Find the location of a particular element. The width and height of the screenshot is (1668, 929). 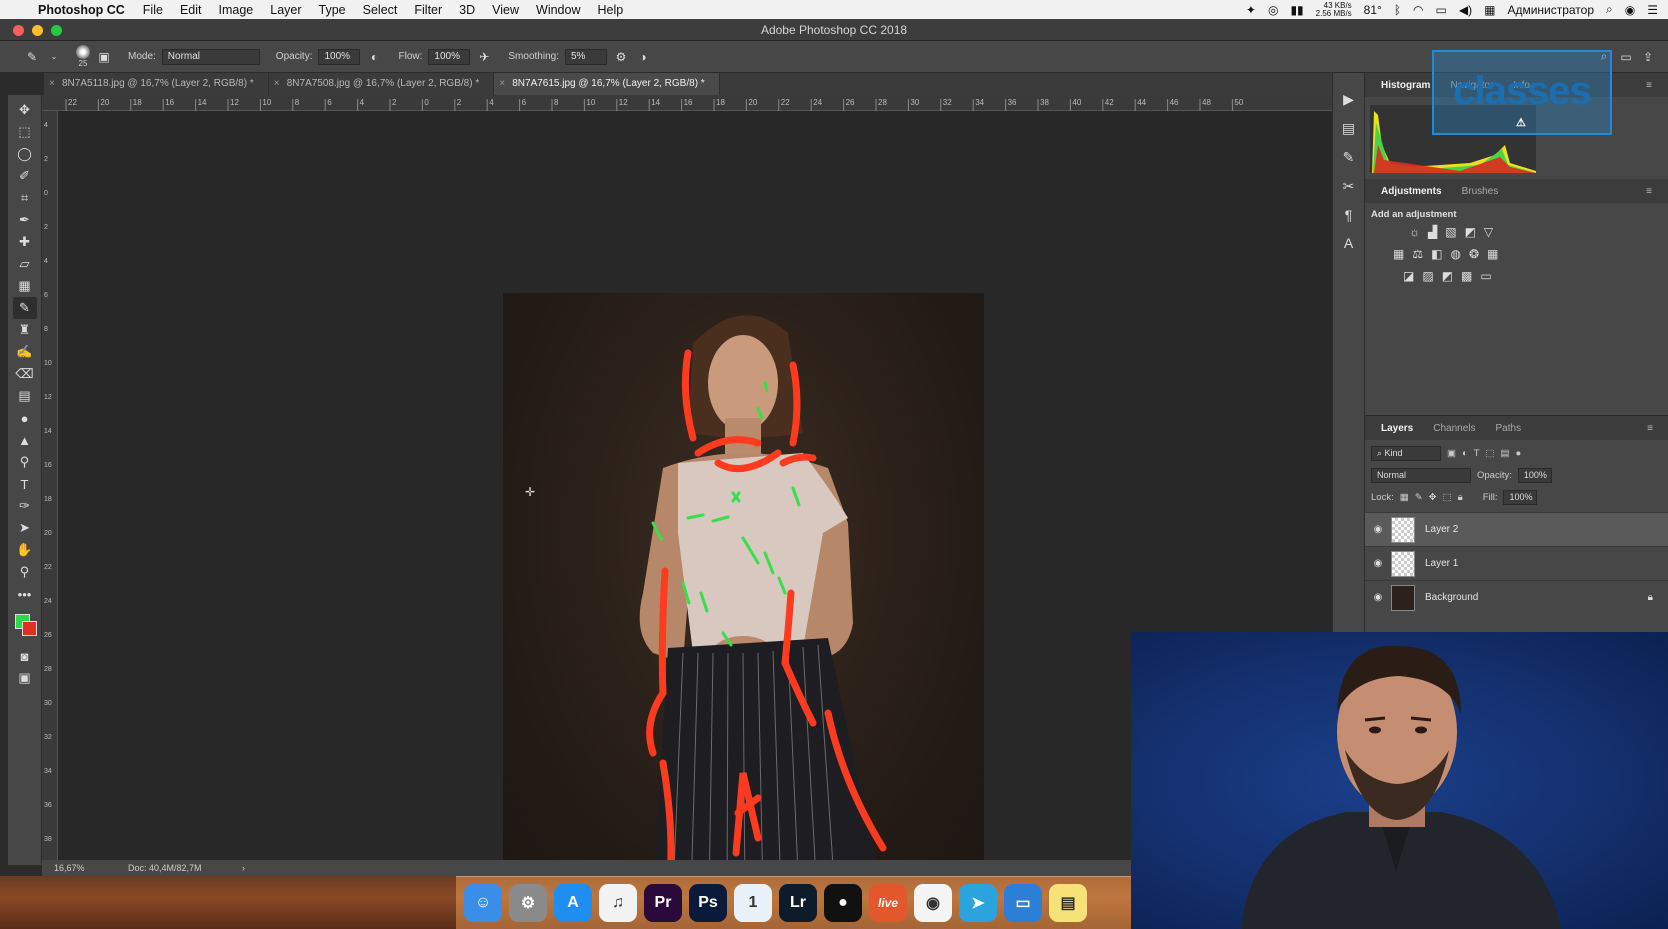

gradient-map-icon: ▭ is located at coordinates (1485, 276).